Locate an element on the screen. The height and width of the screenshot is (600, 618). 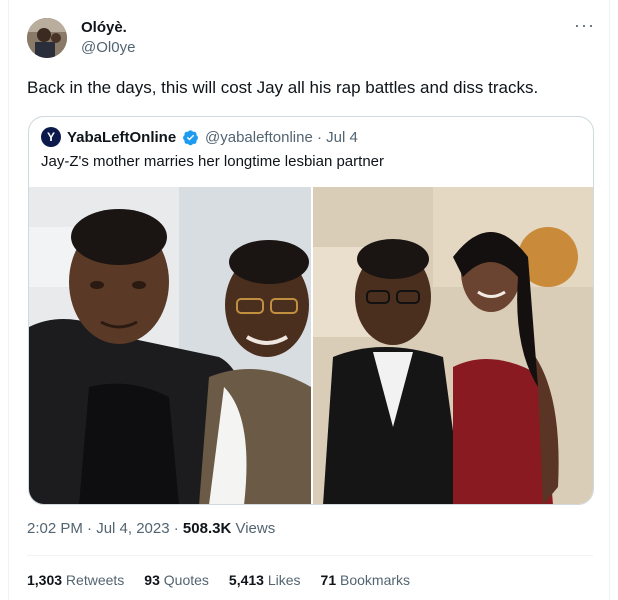
likes-stat: 5,413 Likes is located at coordinates (265, 580).